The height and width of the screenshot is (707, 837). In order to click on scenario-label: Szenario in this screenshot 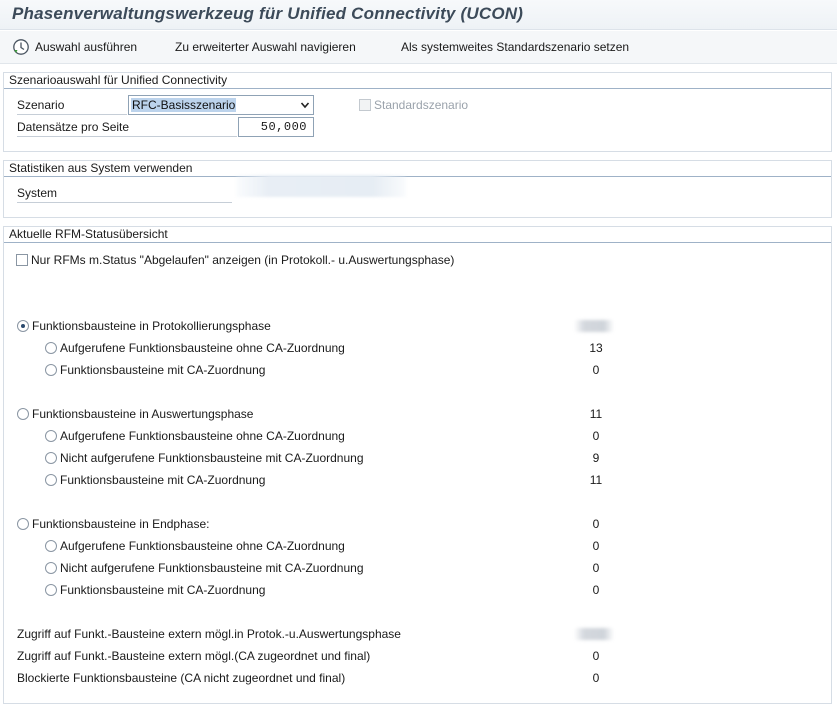, I will do `click(41, 105)`.